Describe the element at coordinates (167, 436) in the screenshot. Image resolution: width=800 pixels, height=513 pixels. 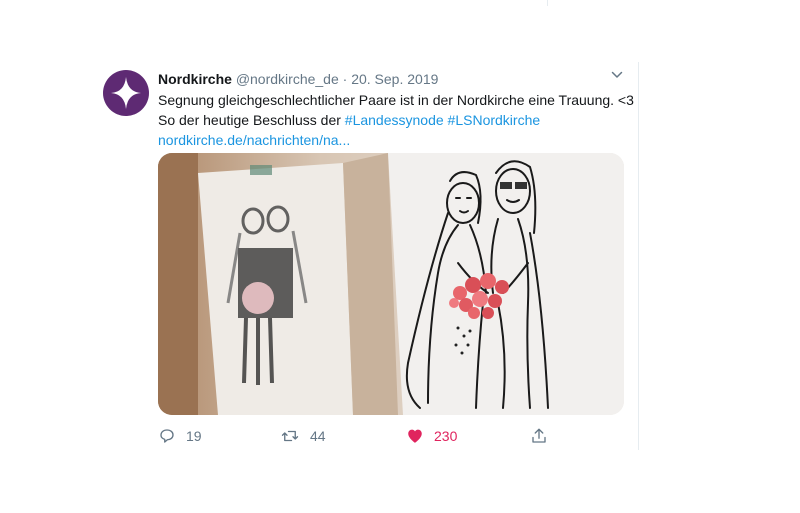
I see `reply-icon` at that location.